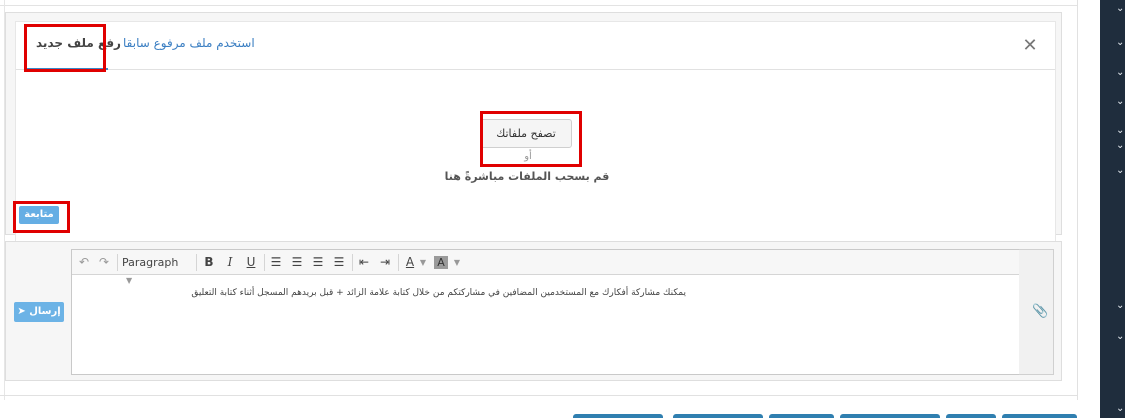 The width and height of the screenshot is (1125, 418). Describe the element at coordinates (276, 262) in the screenshot. I see `align-left-icon: ☰` at that location.